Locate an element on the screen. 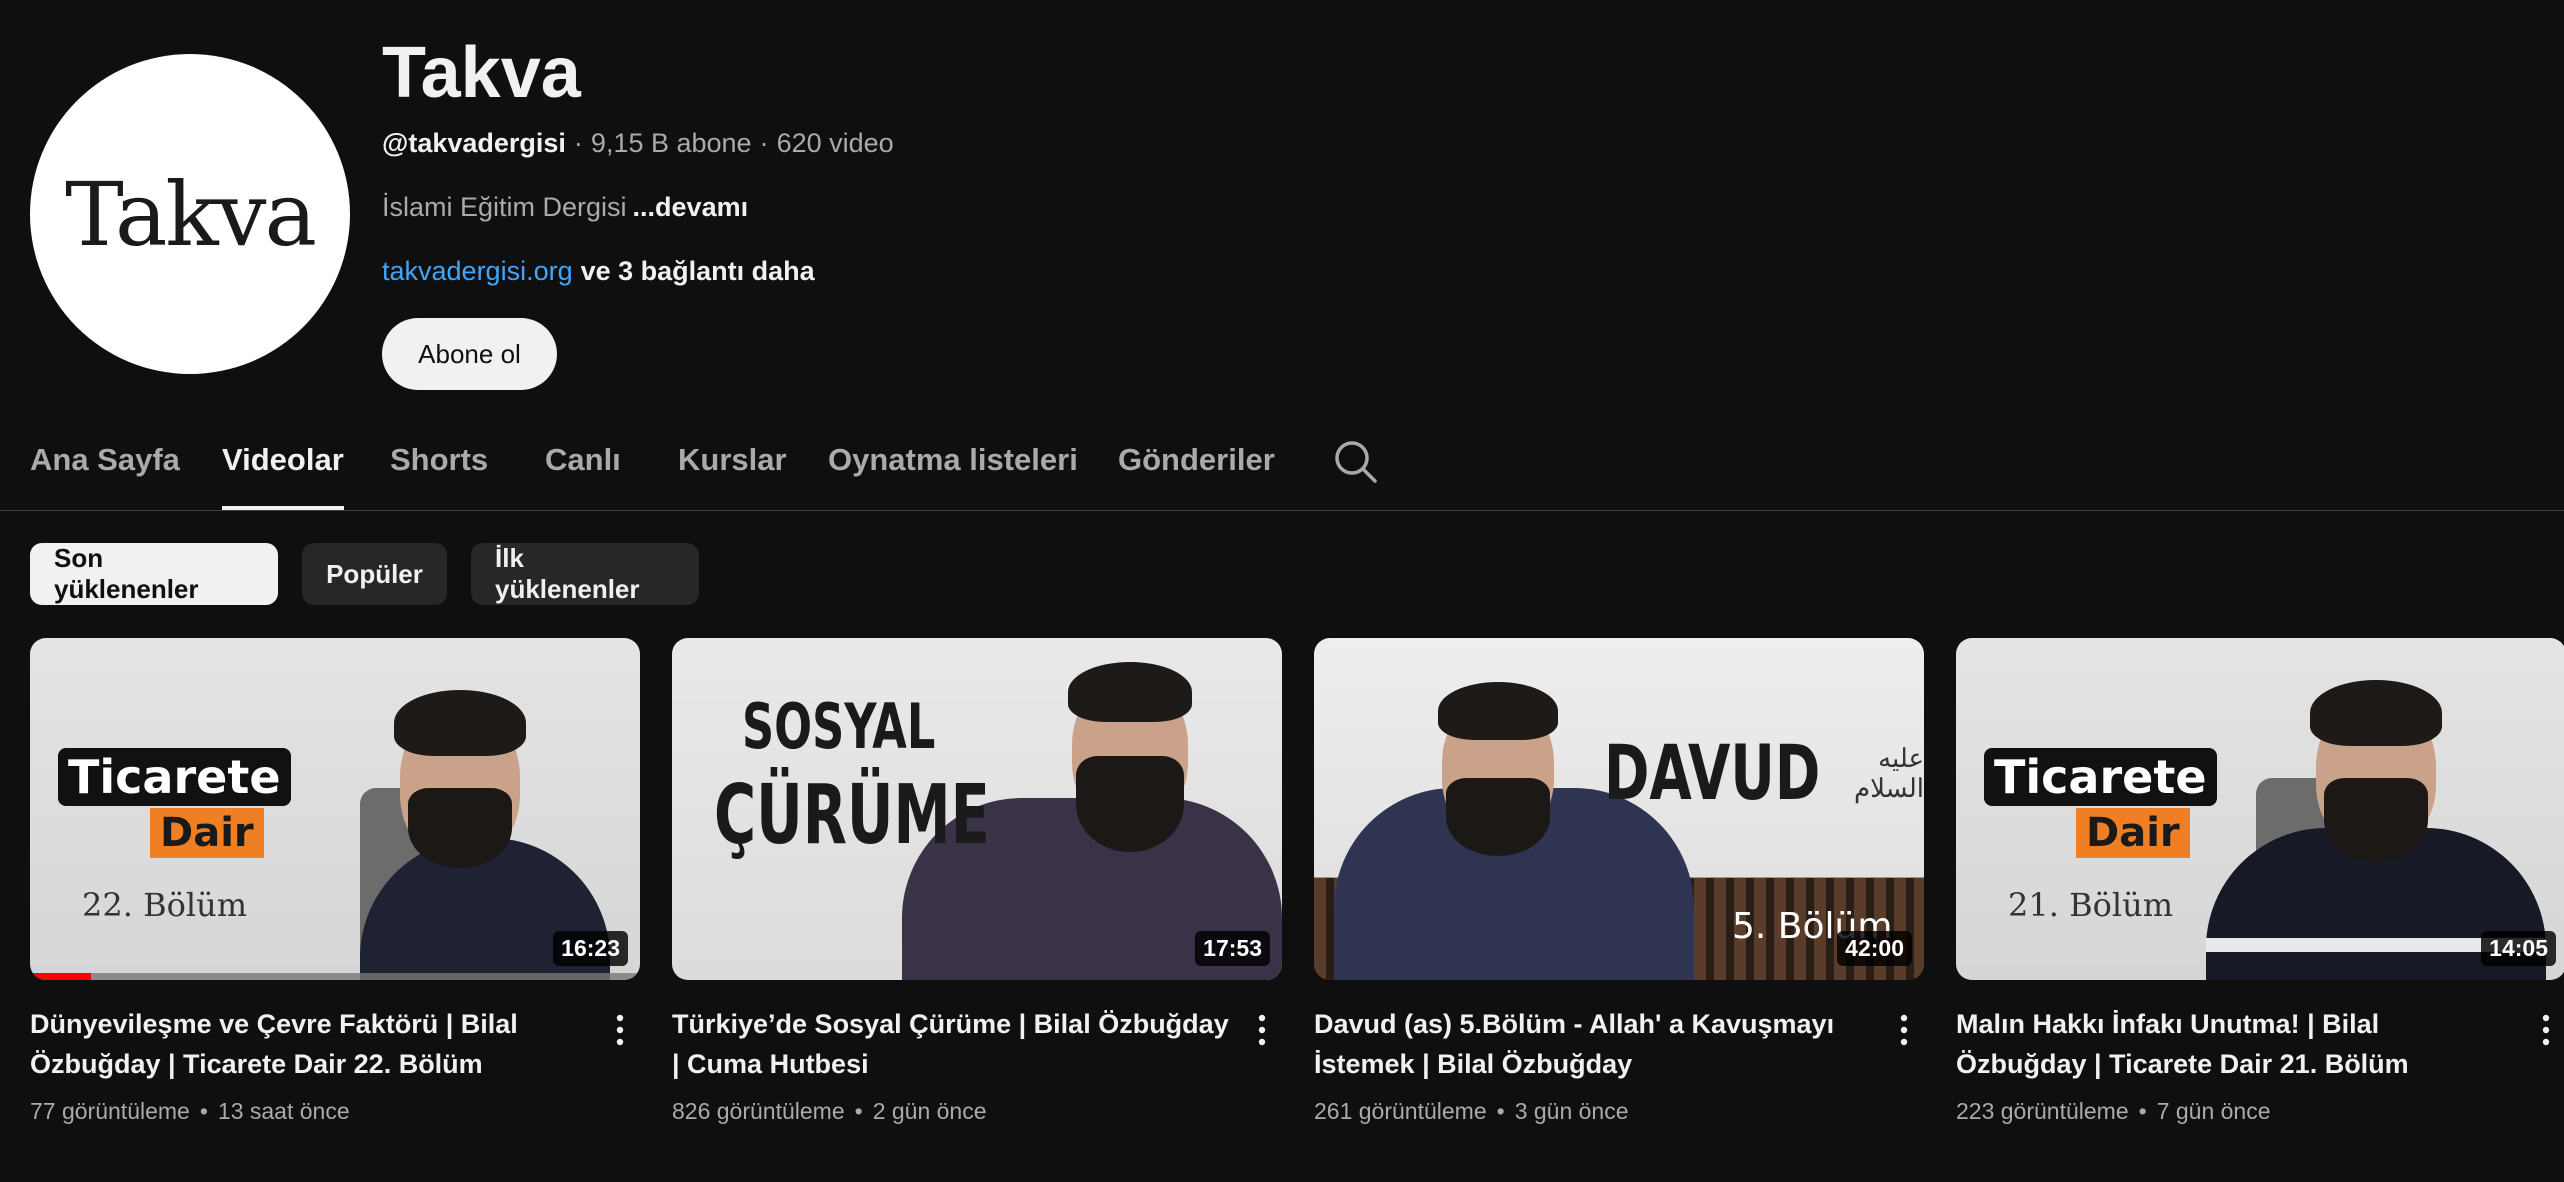  tab-posts: Gönderiler is located at coordinates (1196, 475).